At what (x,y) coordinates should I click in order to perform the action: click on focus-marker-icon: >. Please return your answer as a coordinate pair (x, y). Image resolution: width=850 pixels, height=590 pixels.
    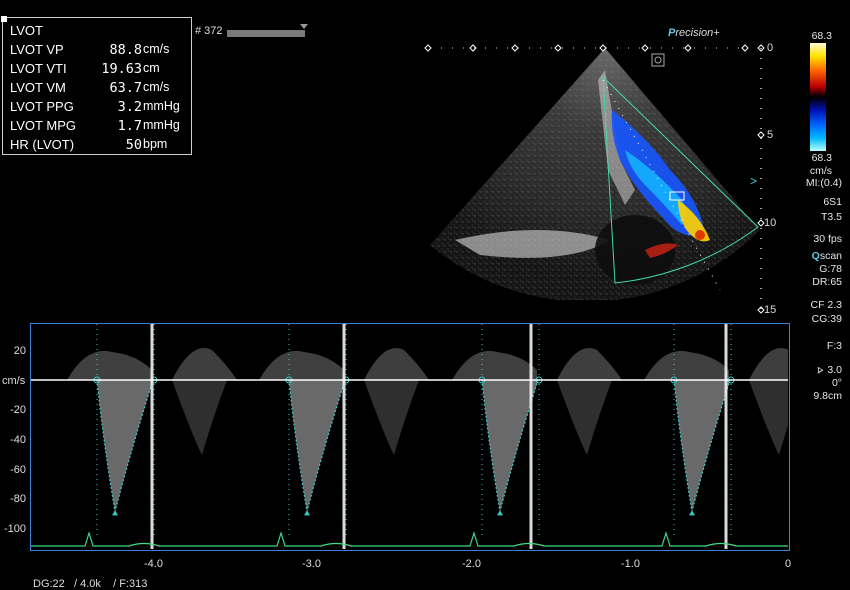
    Looking at the image, I should click on (753, 181).